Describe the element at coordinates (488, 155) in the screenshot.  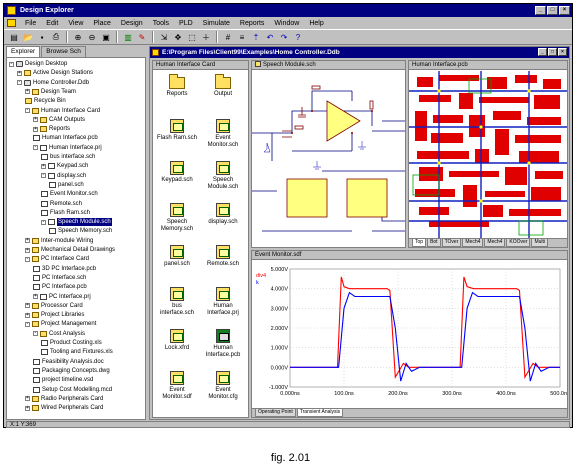
I see `pcb-layout` at that location.